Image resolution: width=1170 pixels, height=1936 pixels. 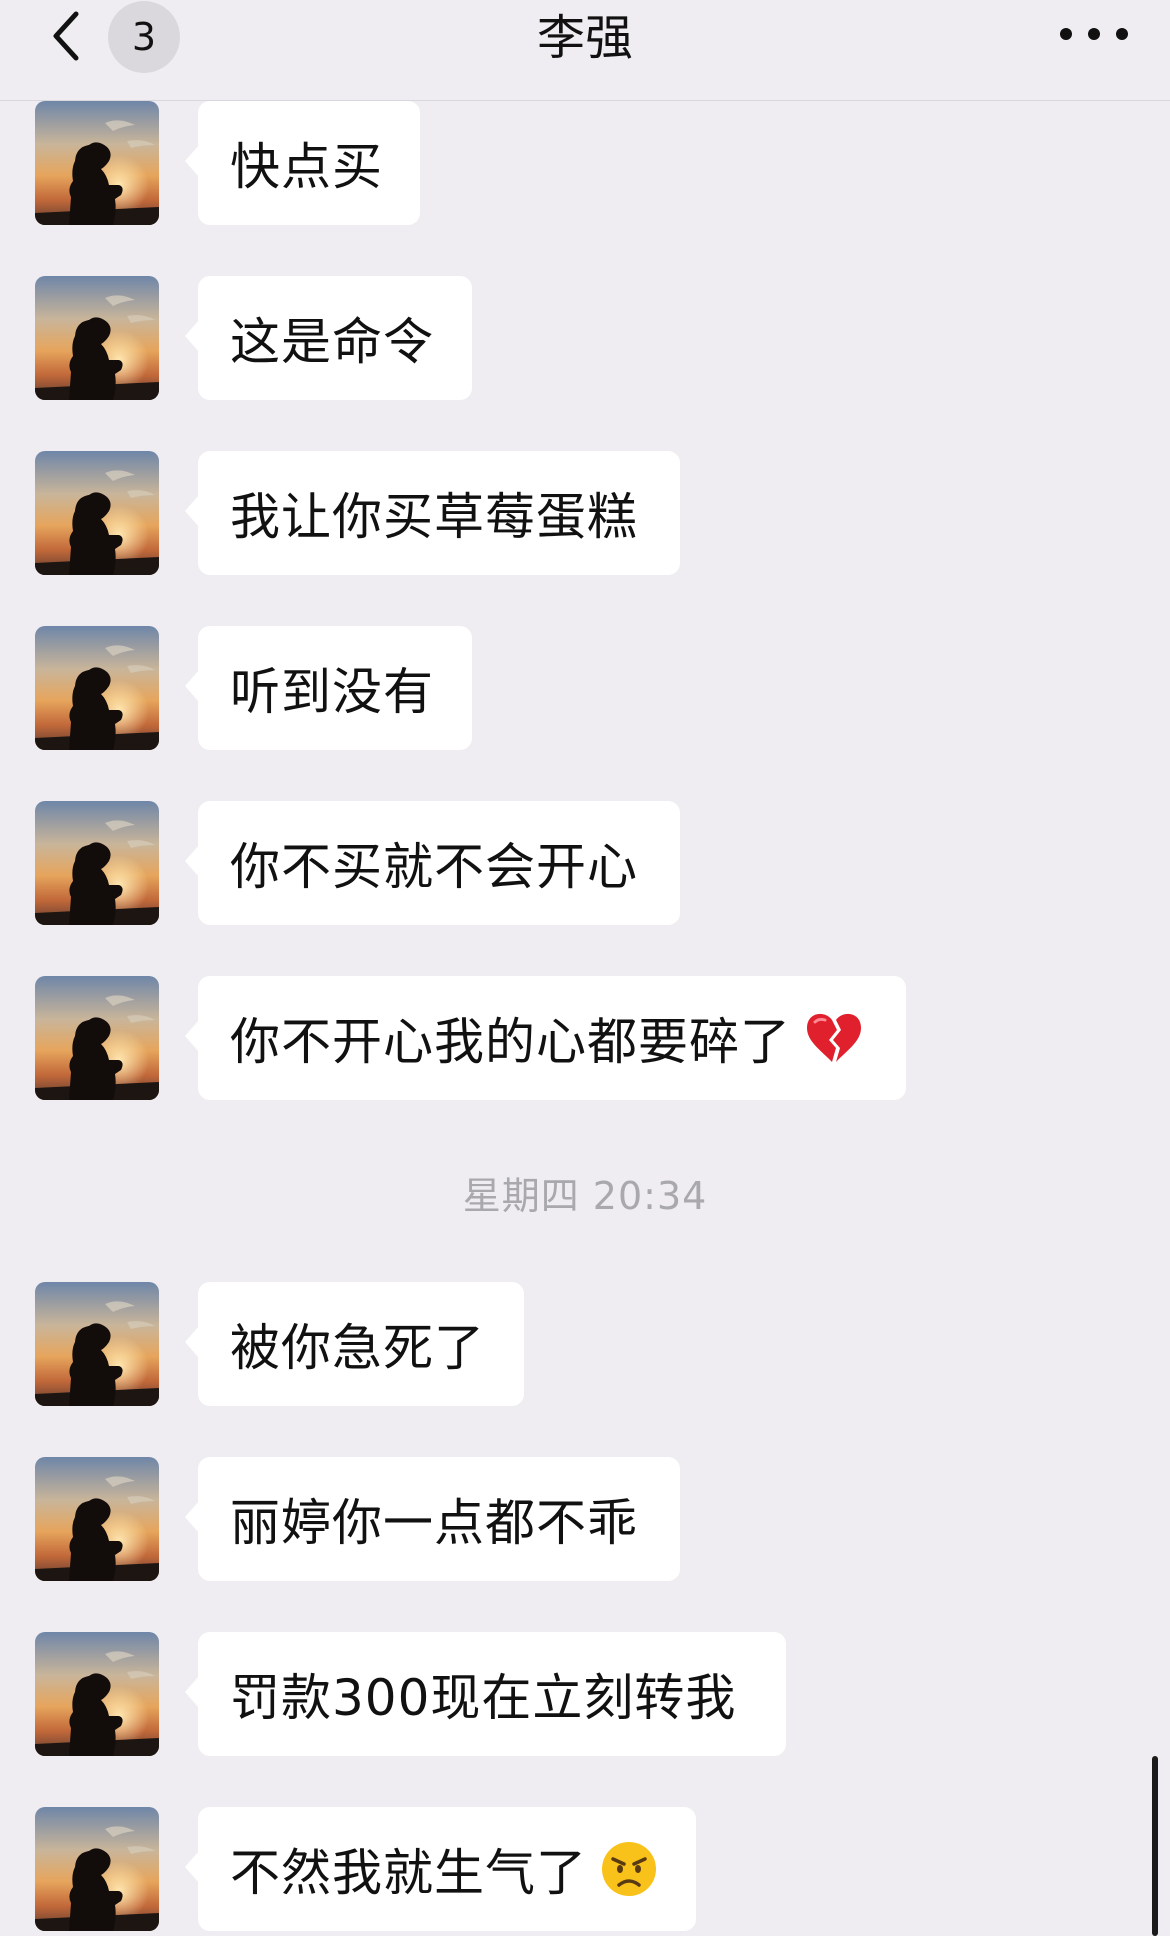 What do you see at coordinates (1155, 1846) in the screenshot?
I see `scrollbar` at bounding box center [1155, 1846].